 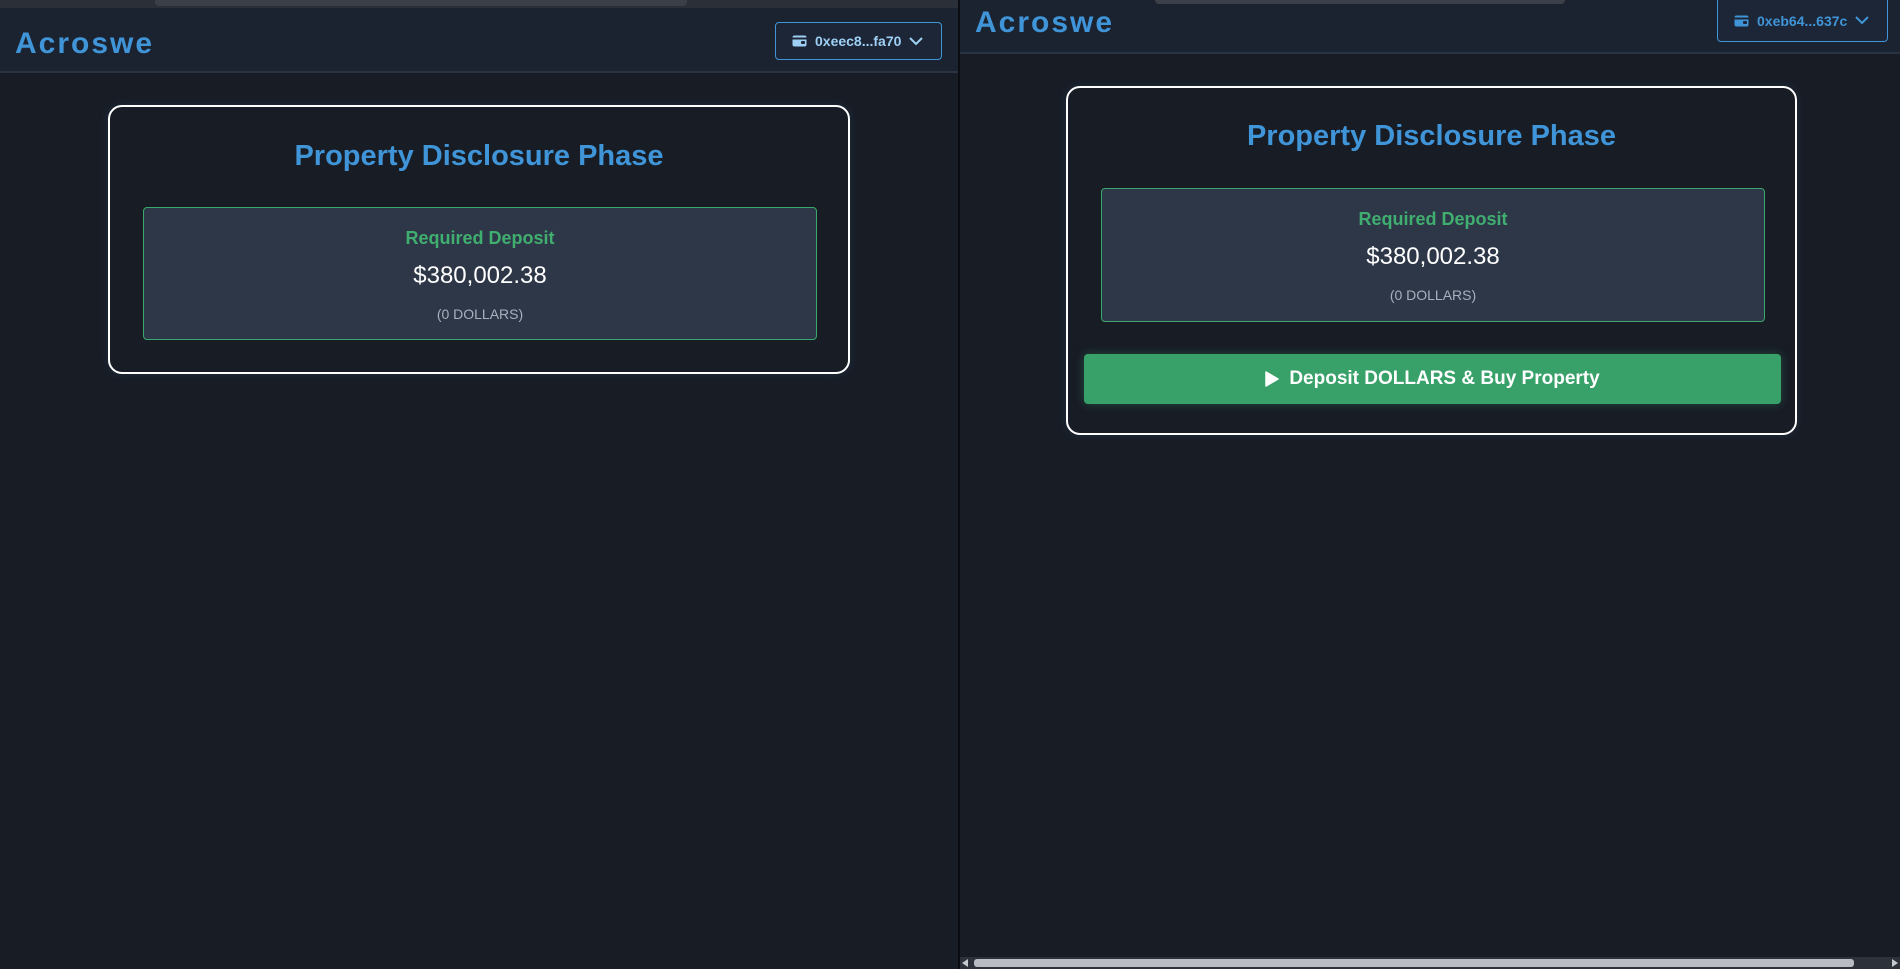 I want to click on horizontal-scrollbar-thumb, so click(x=1414, y=963).